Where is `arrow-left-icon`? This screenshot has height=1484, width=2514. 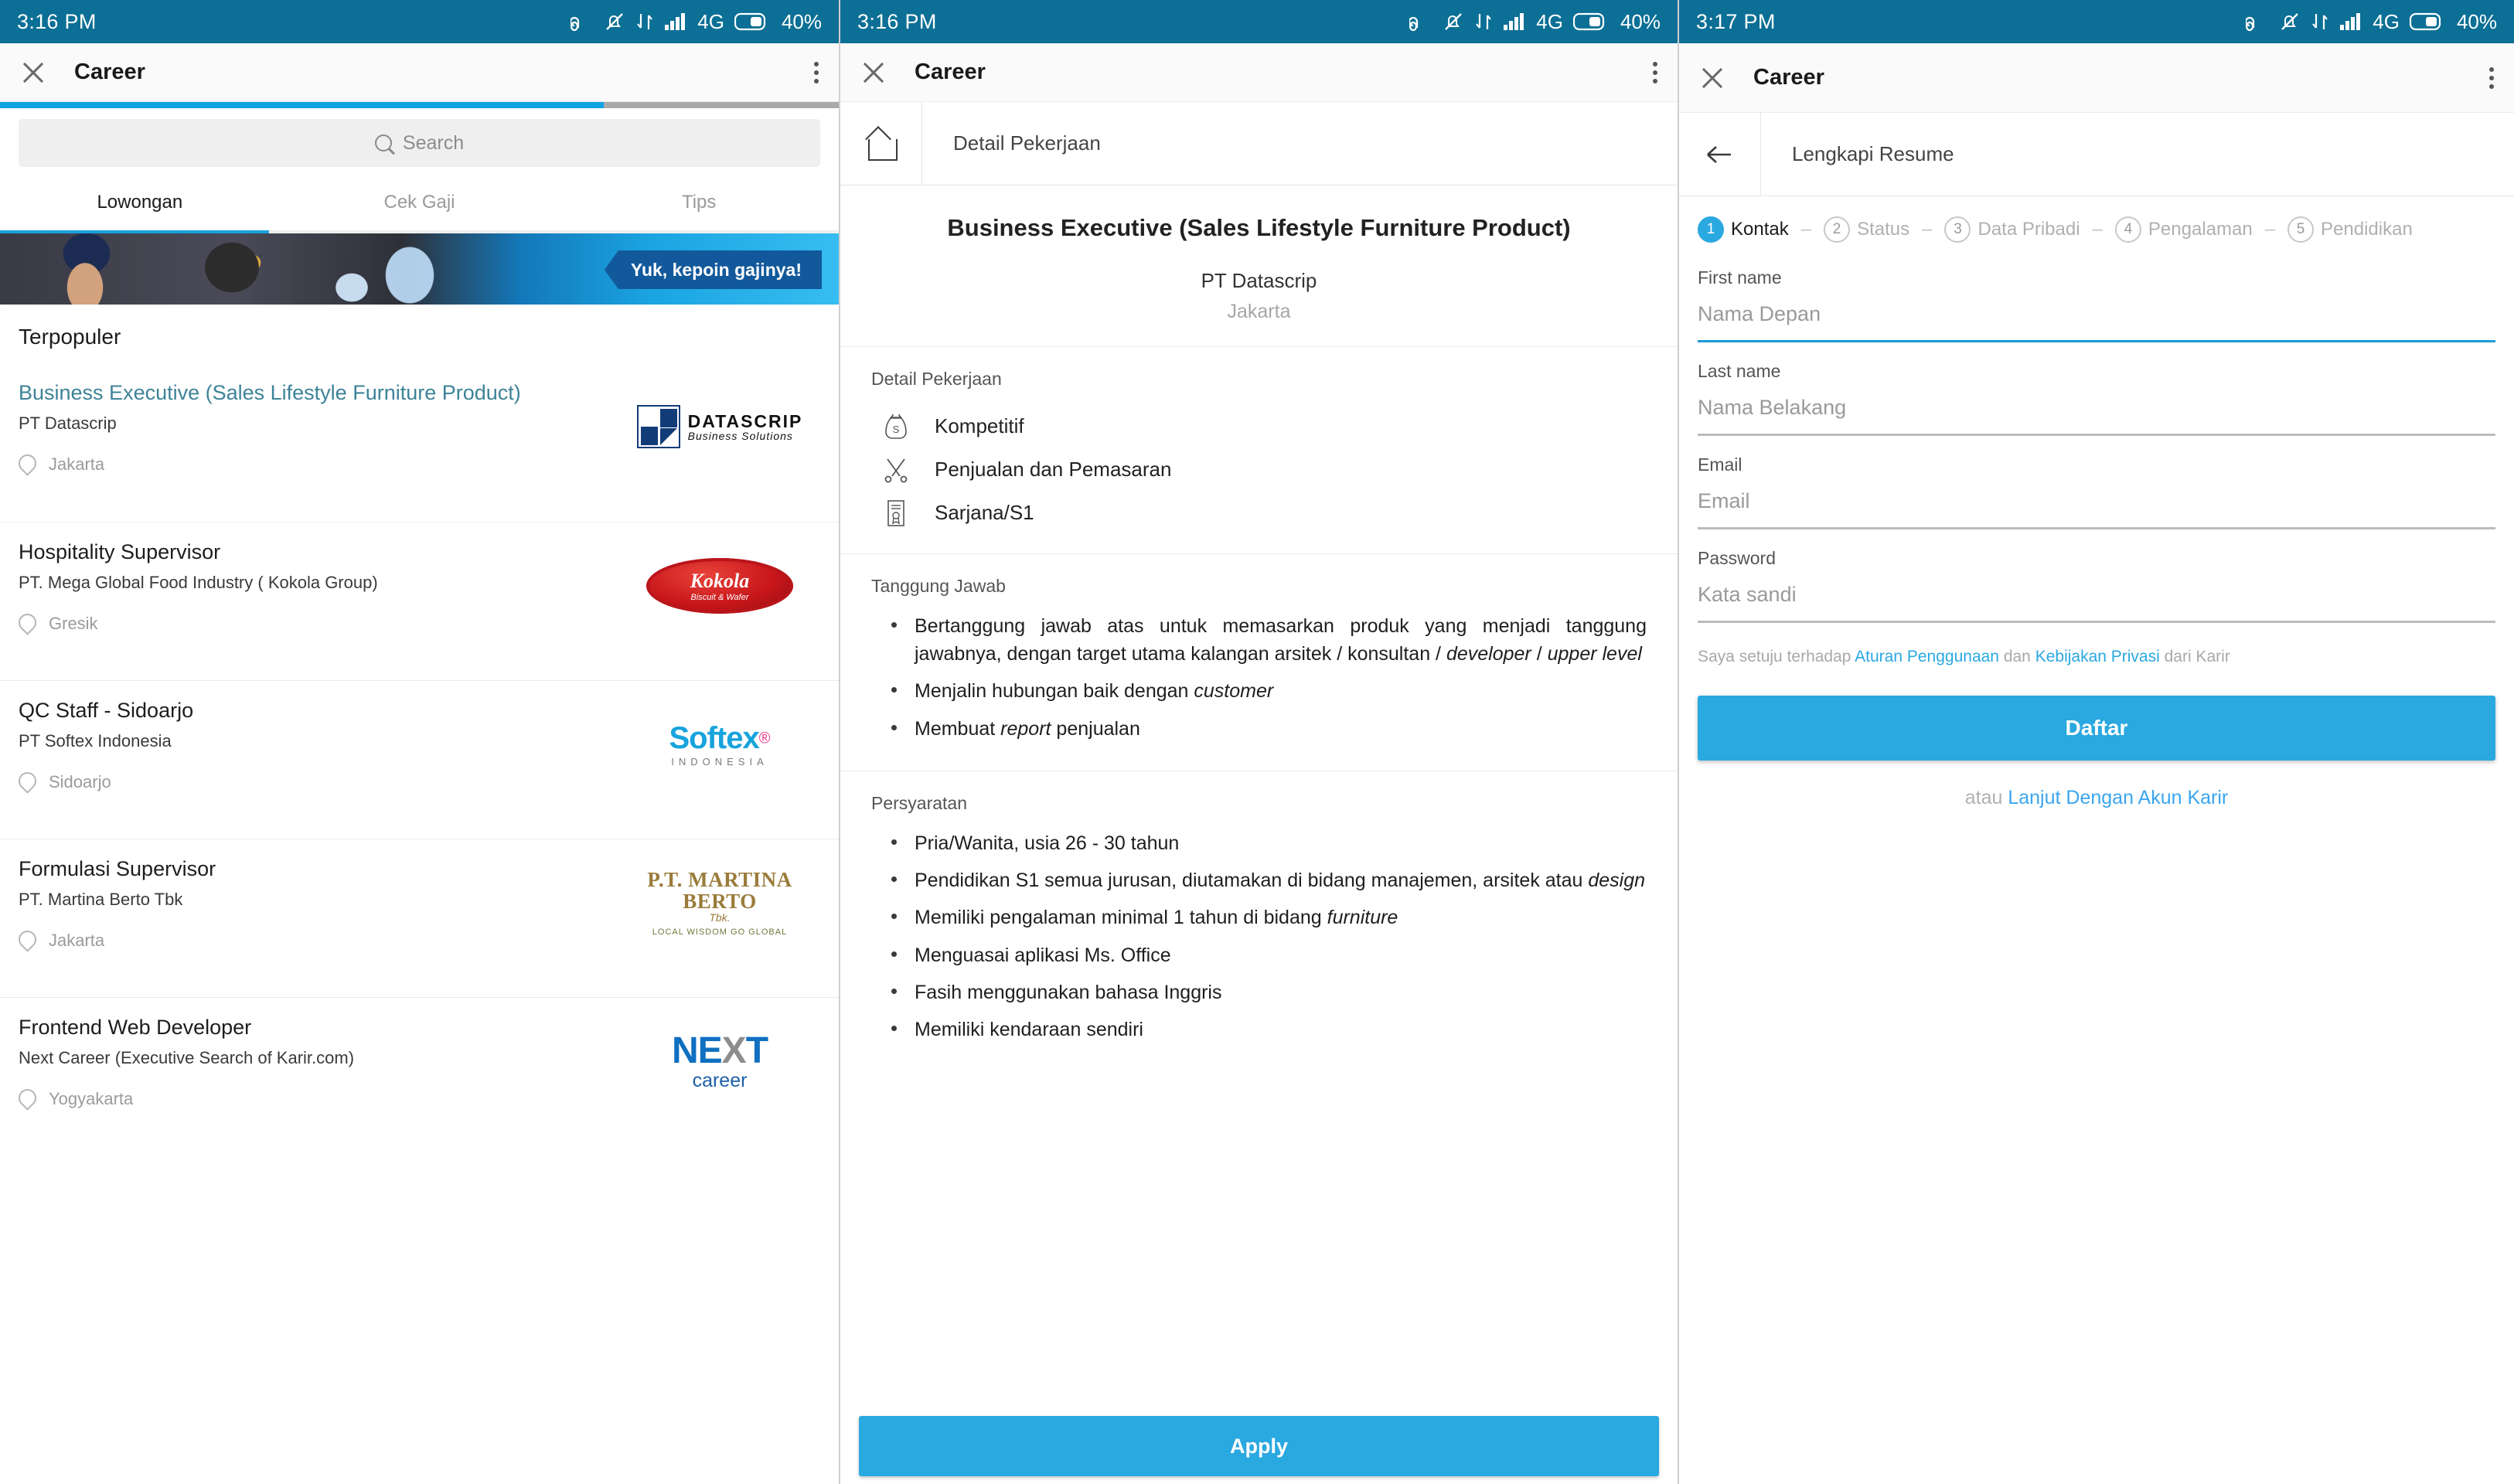 arrow-left-icon is located at coordinates (1718, 154).